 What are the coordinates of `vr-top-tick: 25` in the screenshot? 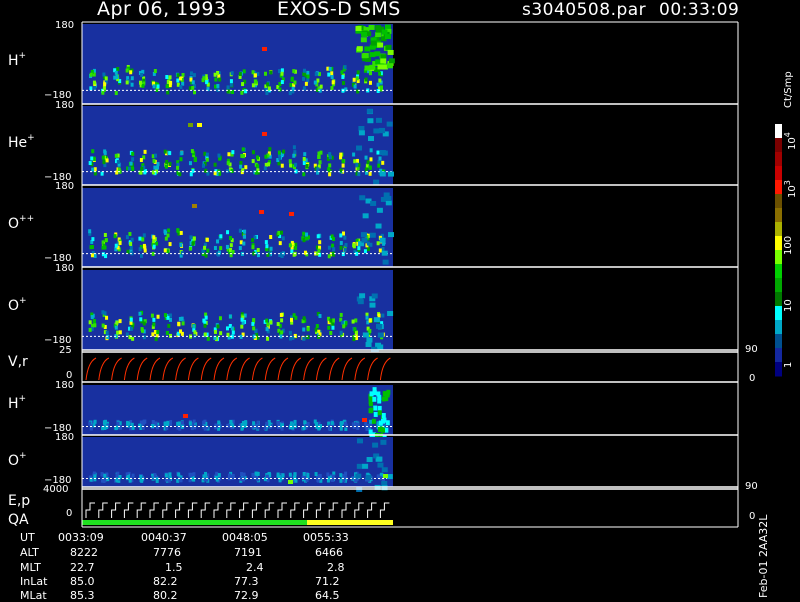 It's located at (65, 350).